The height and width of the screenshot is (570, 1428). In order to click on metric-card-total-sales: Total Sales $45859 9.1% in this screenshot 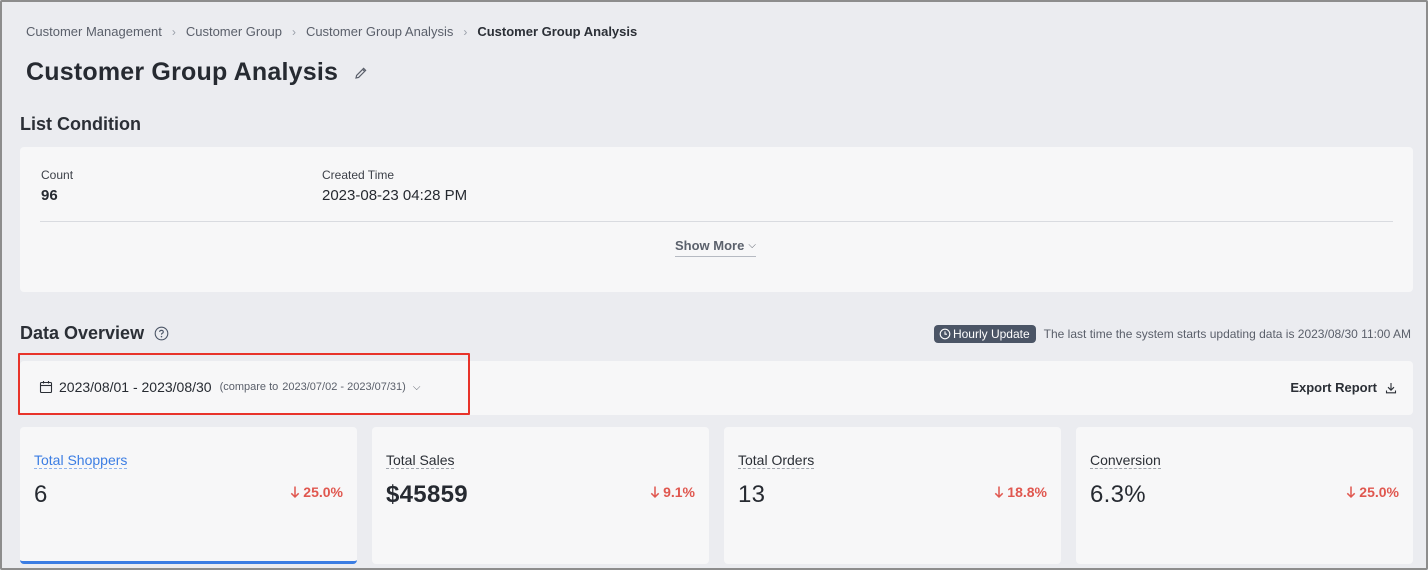, I will do `click(540, 495)`.